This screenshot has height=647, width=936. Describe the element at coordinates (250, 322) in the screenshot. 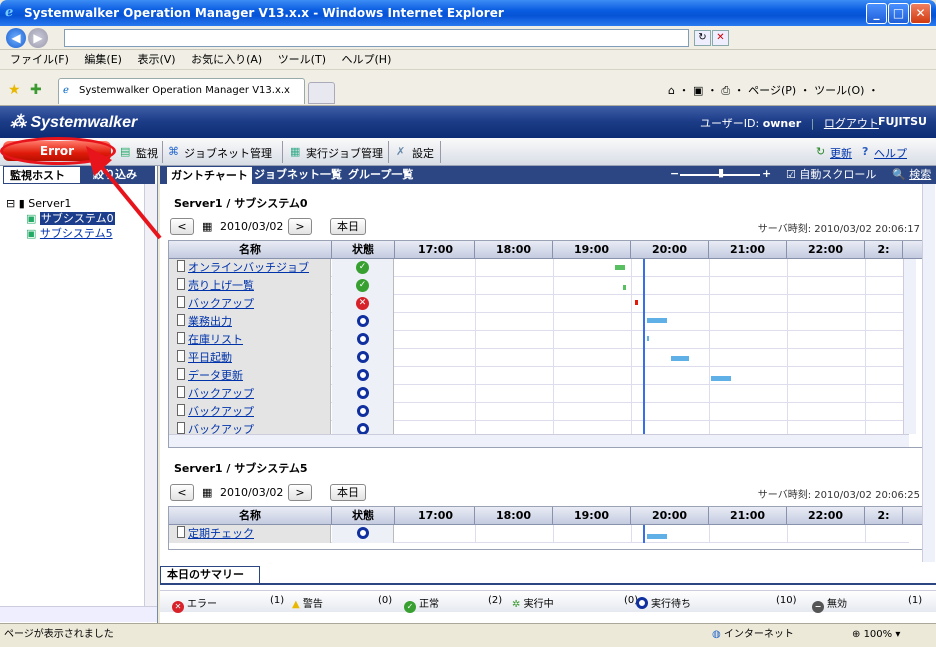

I see `jobnet-name-link: 業務出力` at that location.